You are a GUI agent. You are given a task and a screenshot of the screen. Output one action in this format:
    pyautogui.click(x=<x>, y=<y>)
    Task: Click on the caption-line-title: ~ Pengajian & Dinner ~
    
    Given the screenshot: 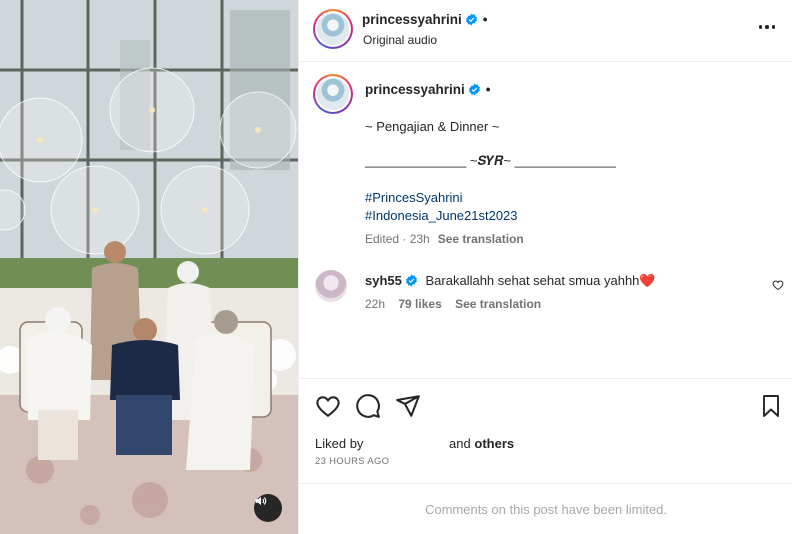 What is the action you would take?
    pyautogui.click(x=432, y=126)
    